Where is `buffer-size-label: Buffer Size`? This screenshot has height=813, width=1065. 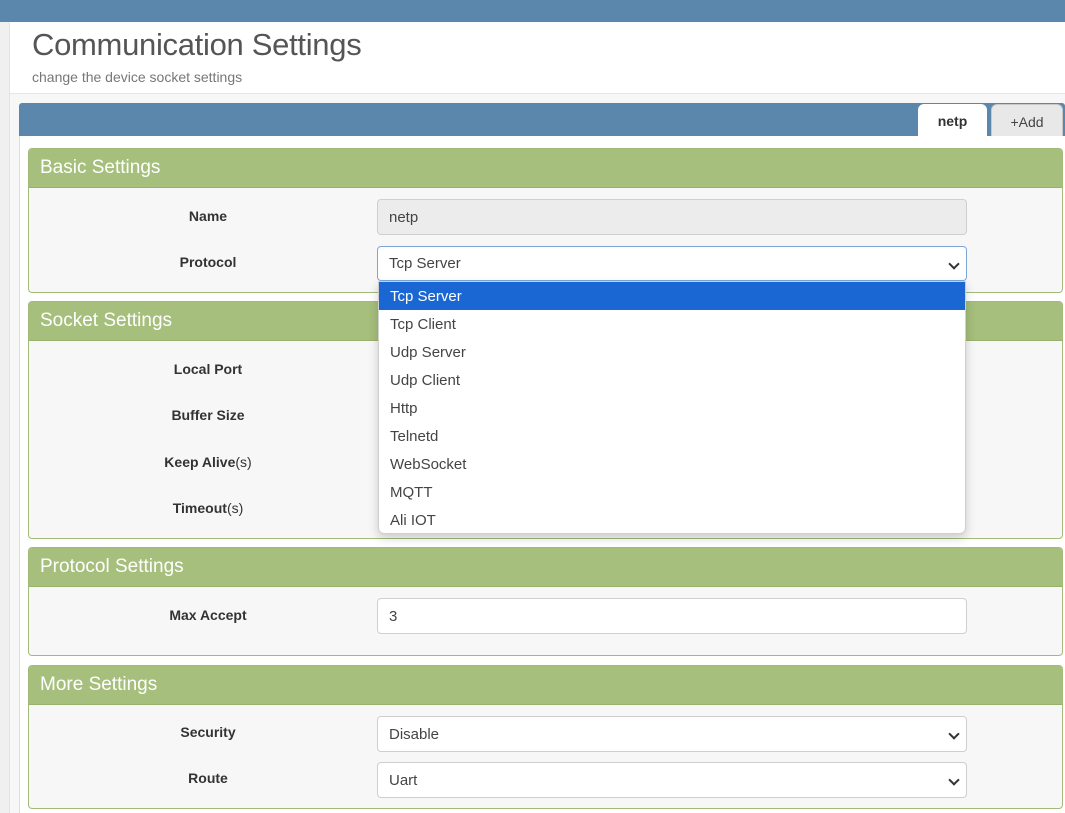
buffer-size-label: Buffer Size is located at coordinates (208, 415).